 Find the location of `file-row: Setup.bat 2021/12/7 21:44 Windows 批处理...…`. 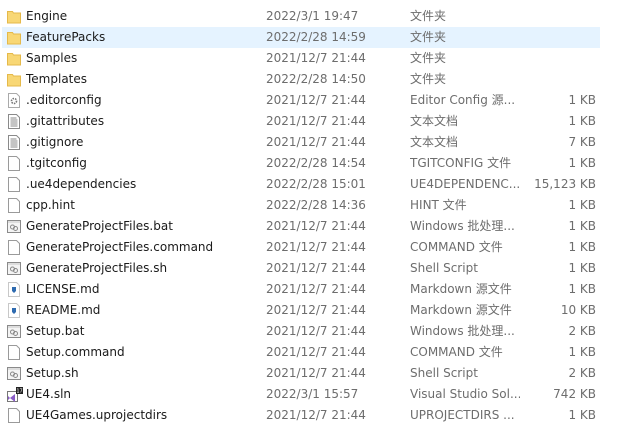

file-row: Setup.bat 2021/12/7 21:44 Windows 批处理...… is located at coordinates (301, 331).